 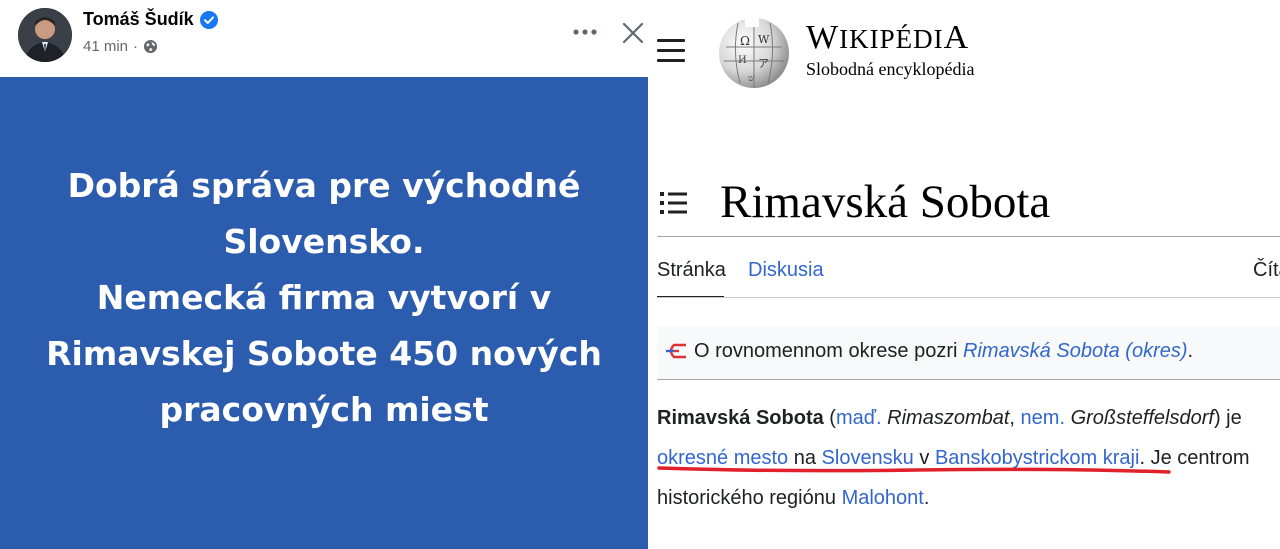 I want to click on article-subject: Rimavská Sobota, so click(x=740, y=418).